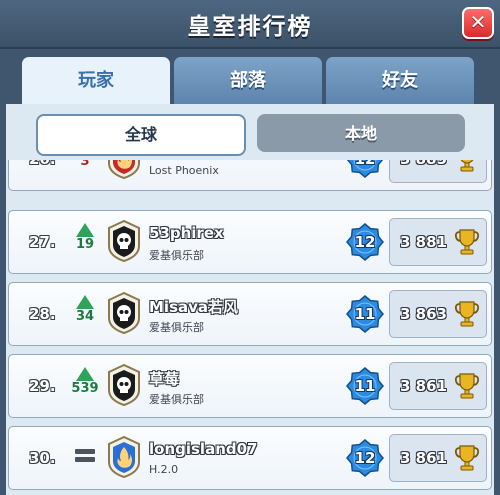 This screenshot has height=495, width=500. I want to click on leaderboard-row: 28. 34 Misava若风爱基俱乐部 11 3 863, so click(250, 314).